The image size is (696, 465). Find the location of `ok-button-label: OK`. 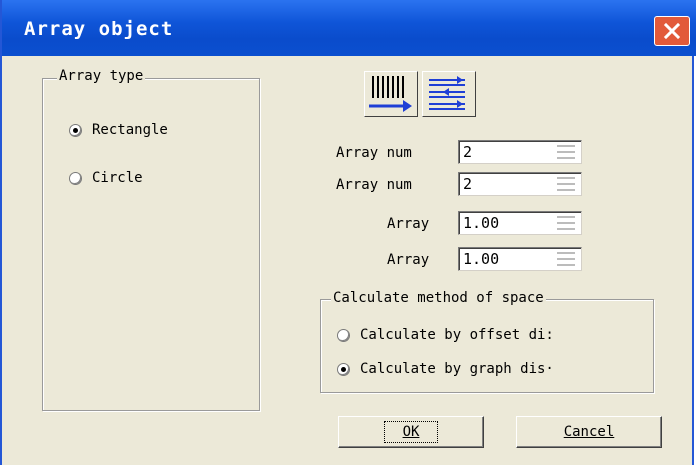

ok-button-label: OK is located at coordinates (411, 432).